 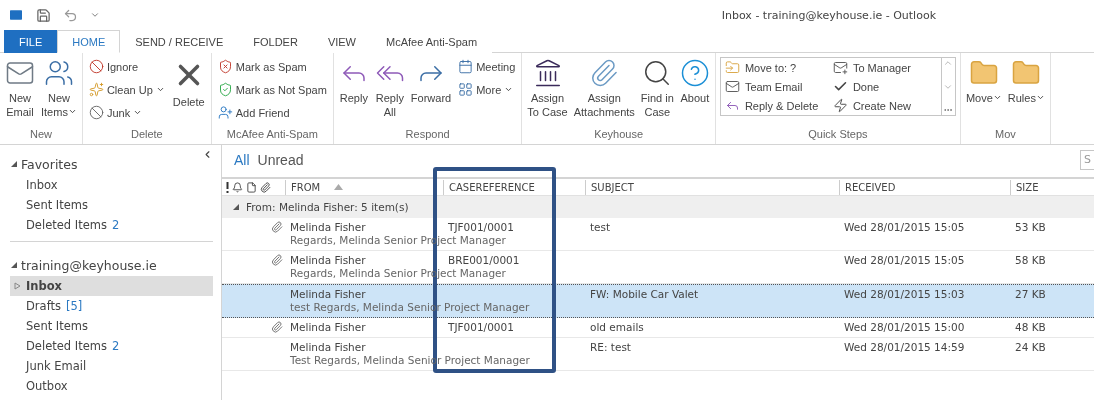 What do you see at coordinates (904, 327) in the screenshot?
I see `received-date: Wed 28/01/2015 15:00` at bounding box center [904, 327].